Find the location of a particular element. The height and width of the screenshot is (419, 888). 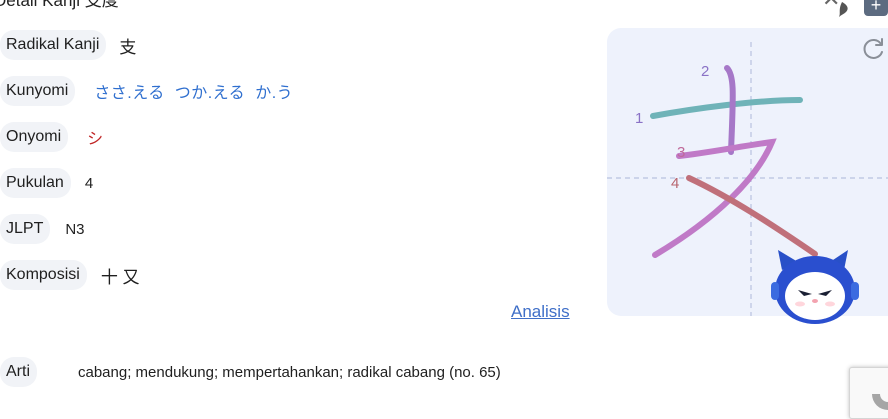

row-onyomi: Onyomi シ is located at coordinates (51, 137).